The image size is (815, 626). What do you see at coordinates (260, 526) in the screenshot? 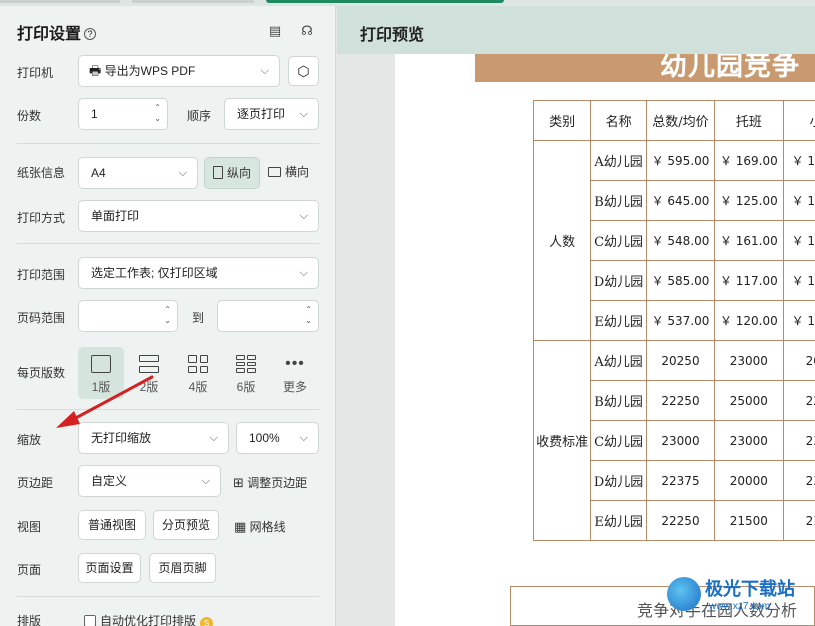
I see `gridlines-toggle: ▦ 网格线` at bounding box center [260, 526].